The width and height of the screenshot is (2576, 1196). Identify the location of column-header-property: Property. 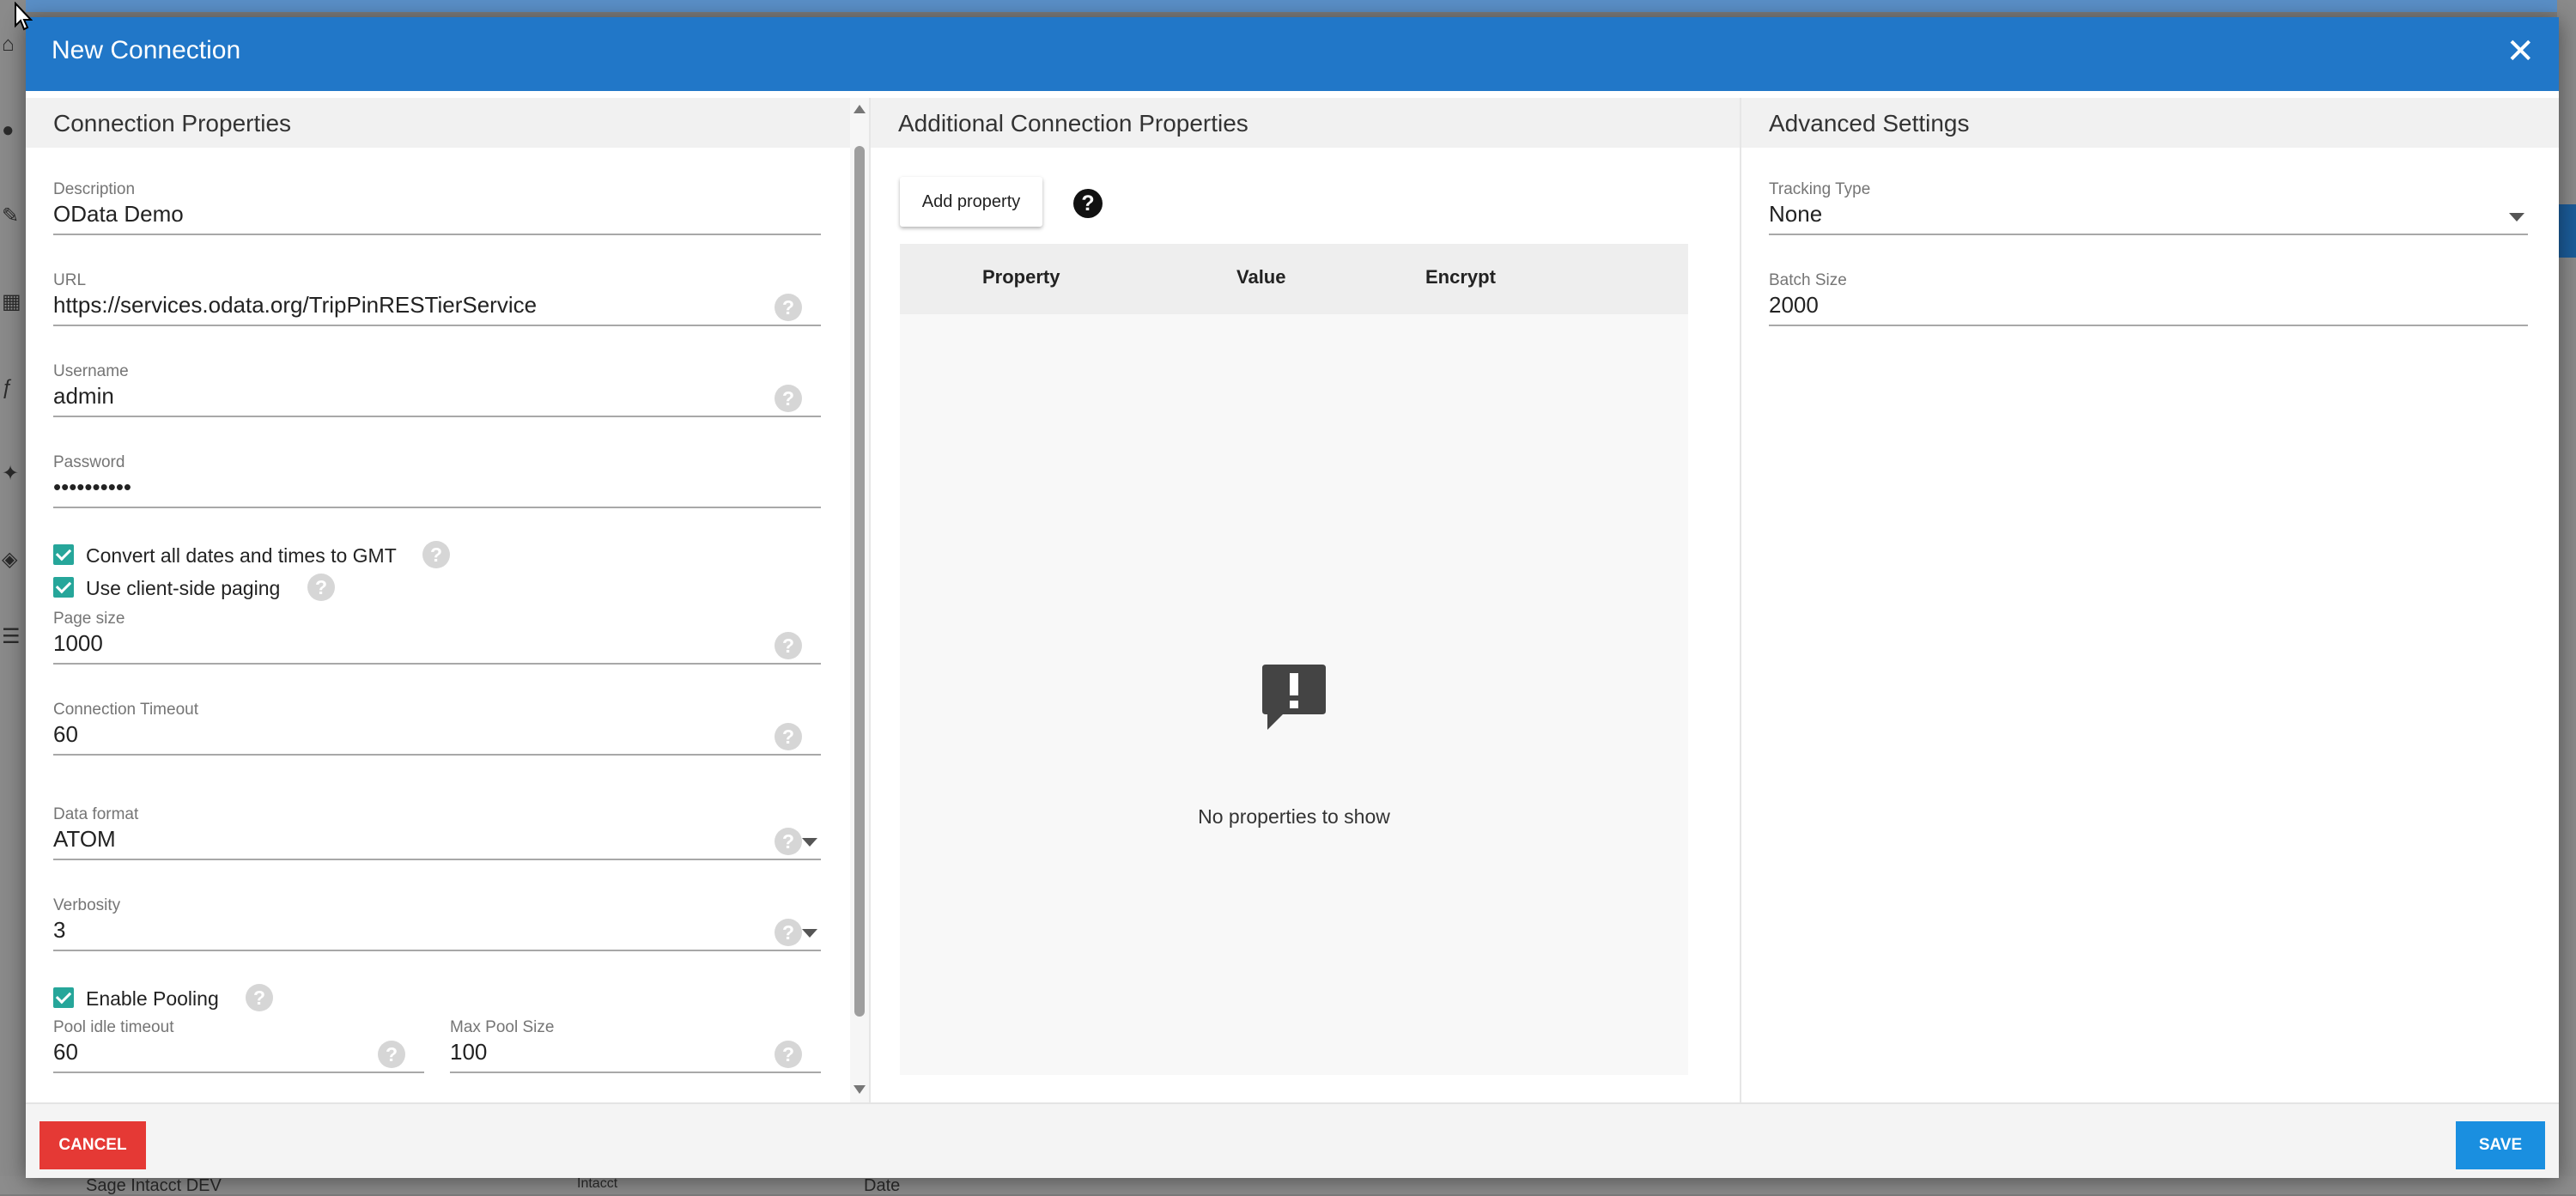
(1021, 277).